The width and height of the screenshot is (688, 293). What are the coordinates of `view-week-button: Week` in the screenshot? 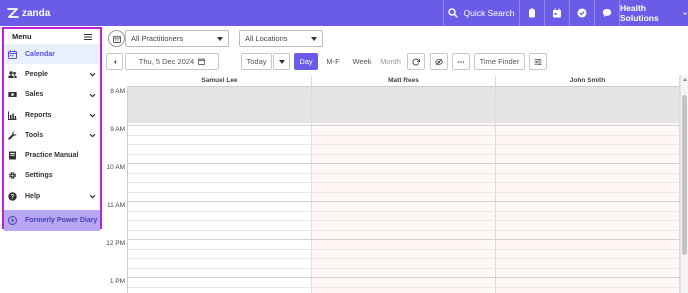 It's located at (362, 61).